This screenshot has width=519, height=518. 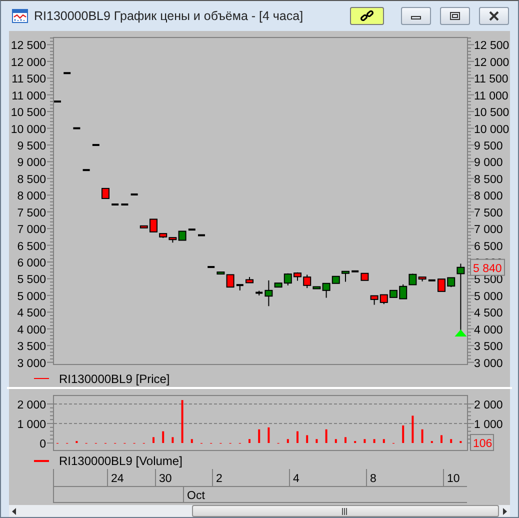 What do you see at coordinates (491, 96) in the screenshot?
I see `axis-label: 11 000` at bounding box center [491, 96].